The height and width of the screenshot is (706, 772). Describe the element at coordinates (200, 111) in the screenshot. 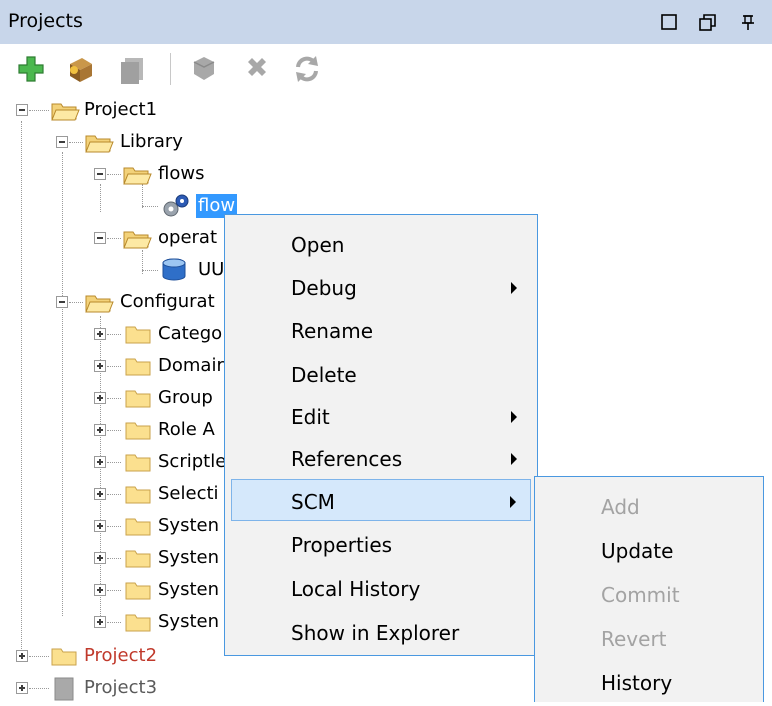

I see `tree-node-project1: Project1` at that location.